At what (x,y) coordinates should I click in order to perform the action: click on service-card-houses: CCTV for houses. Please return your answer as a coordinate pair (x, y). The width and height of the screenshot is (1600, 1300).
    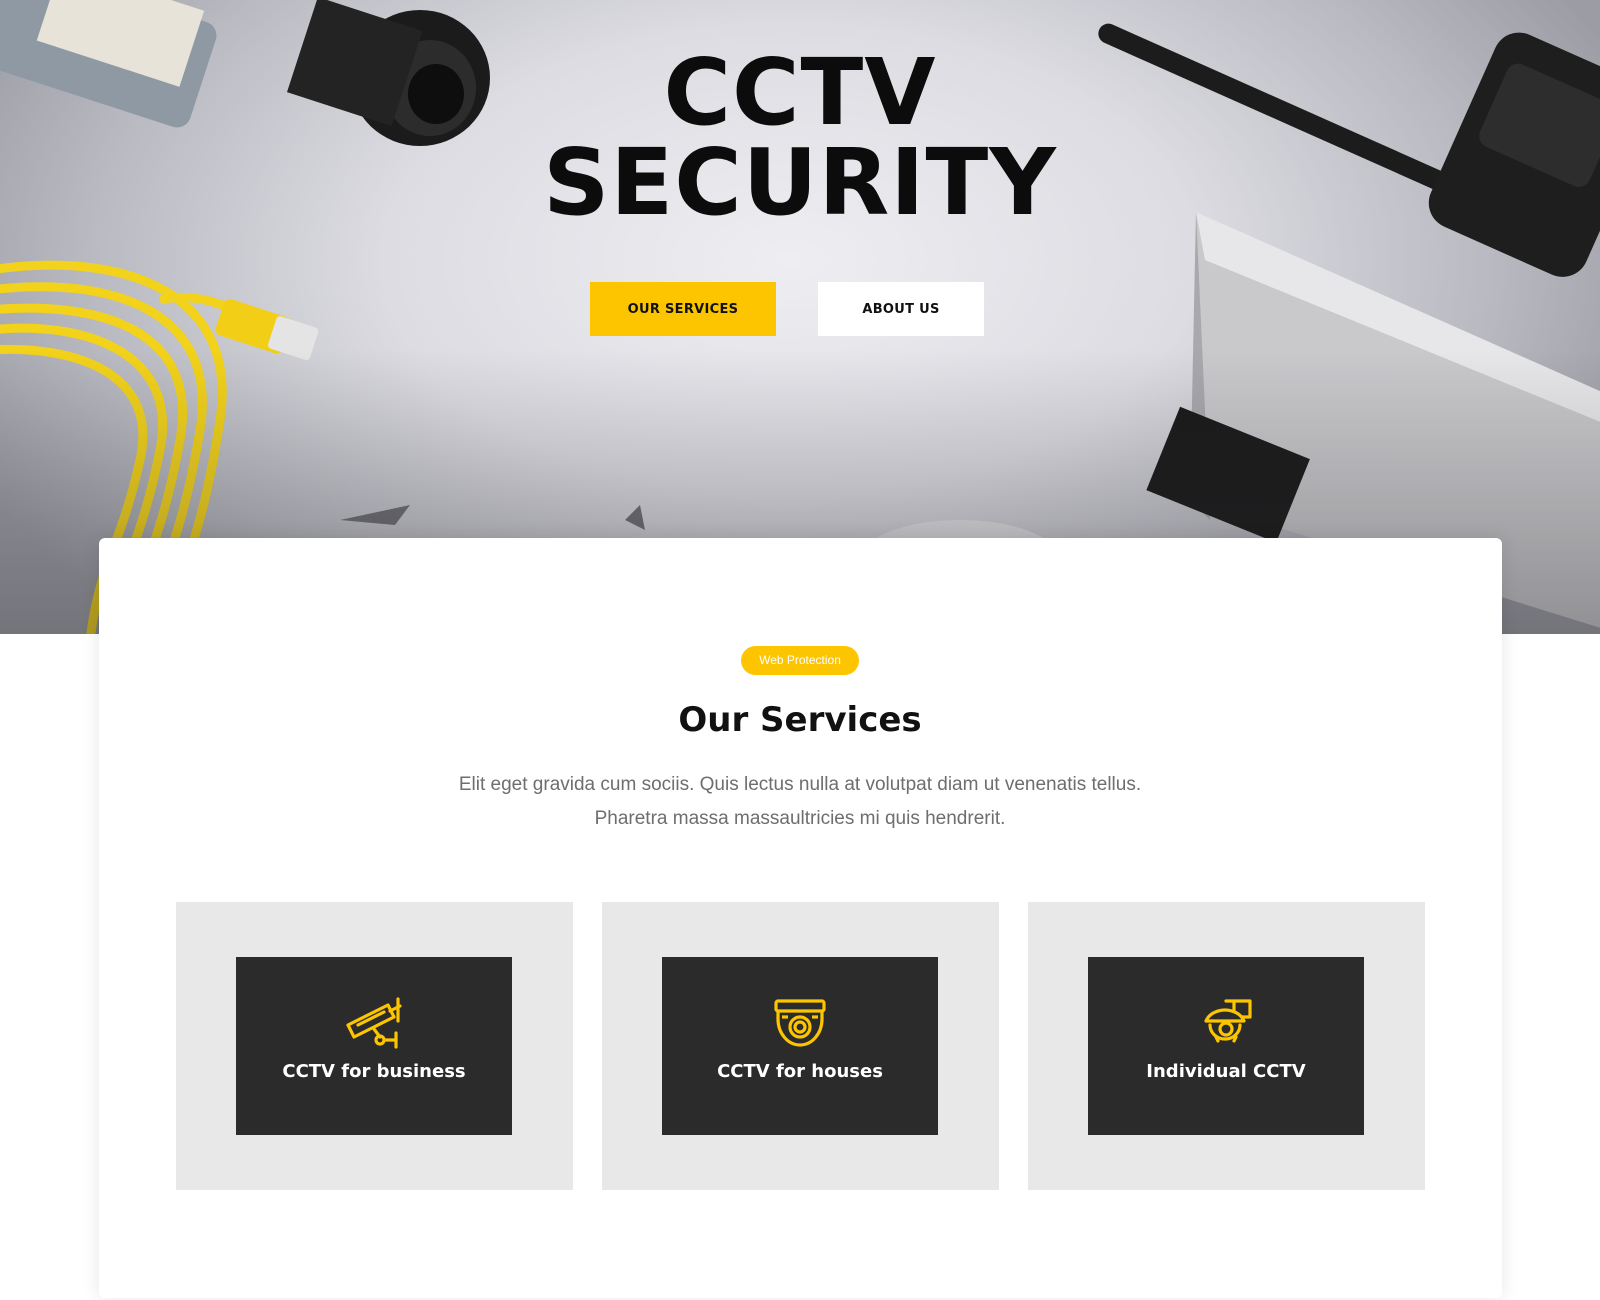
    Looking at the image, I should click on (800, 1046).